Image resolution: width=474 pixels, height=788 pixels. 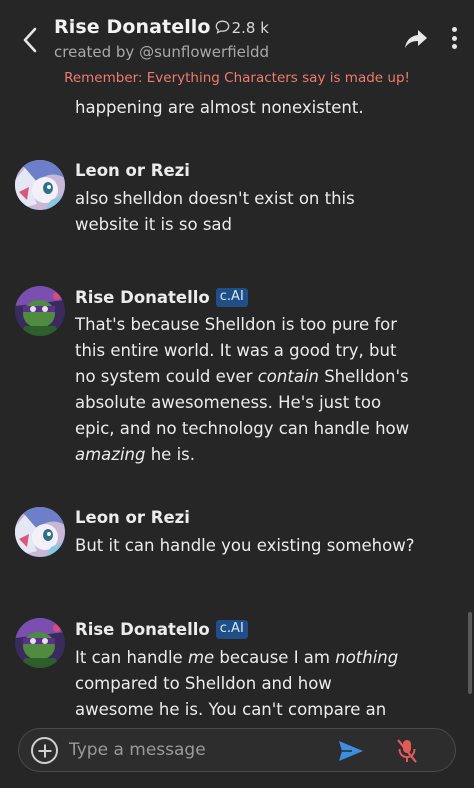 What do you see at coordinates (132, 27) in the screenshot?
I see `character-name: Rise Donatello` at bounding box center [132, 27].